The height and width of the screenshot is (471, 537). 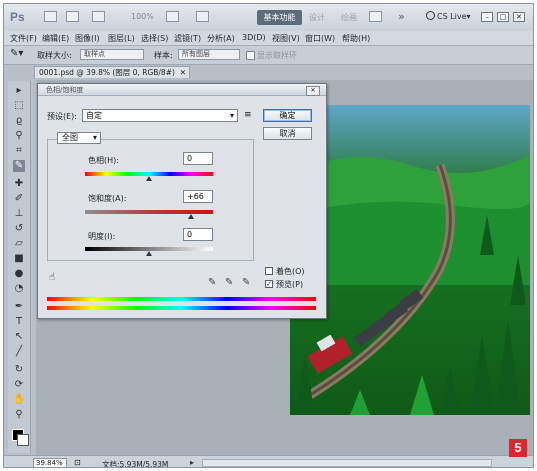 I want to click on saturation-label: 饱和度(A):, so click(x=107, y=198).